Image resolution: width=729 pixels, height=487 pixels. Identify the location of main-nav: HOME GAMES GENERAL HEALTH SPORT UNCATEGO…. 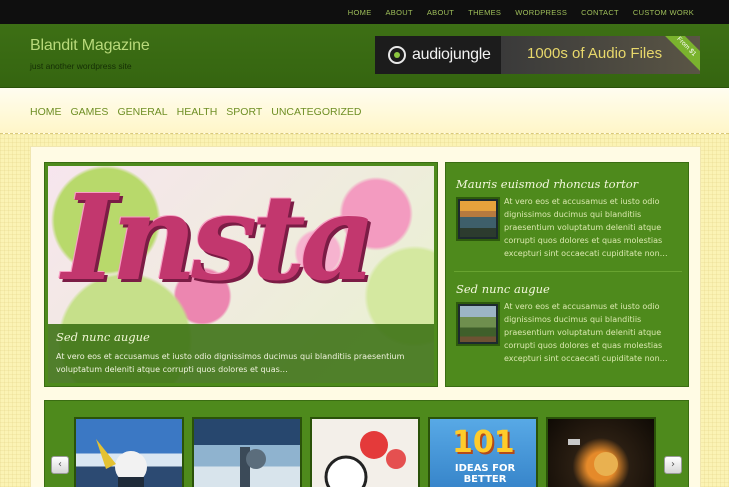
(364, 111).